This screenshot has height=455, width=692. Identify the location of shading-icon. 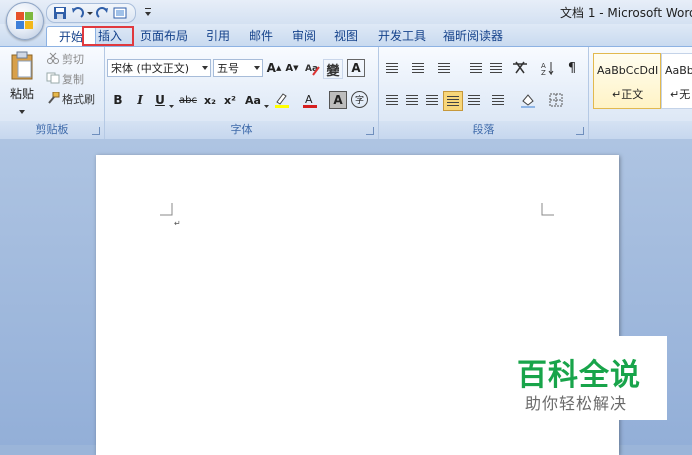
(528, 100).